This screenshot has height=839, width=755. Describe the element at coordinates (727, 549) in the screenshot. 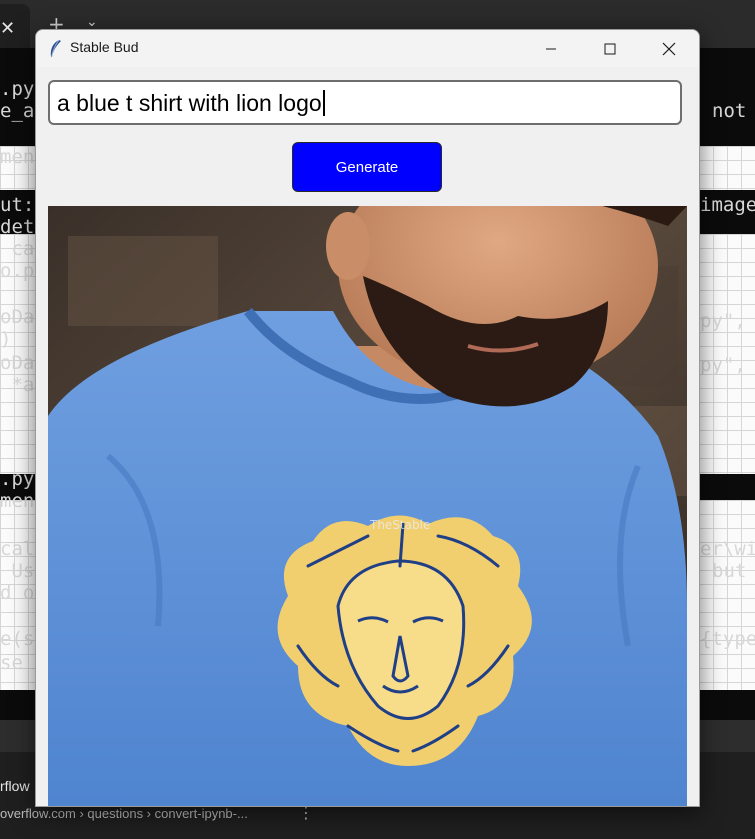

I see `code-line: er\wi` at that location.